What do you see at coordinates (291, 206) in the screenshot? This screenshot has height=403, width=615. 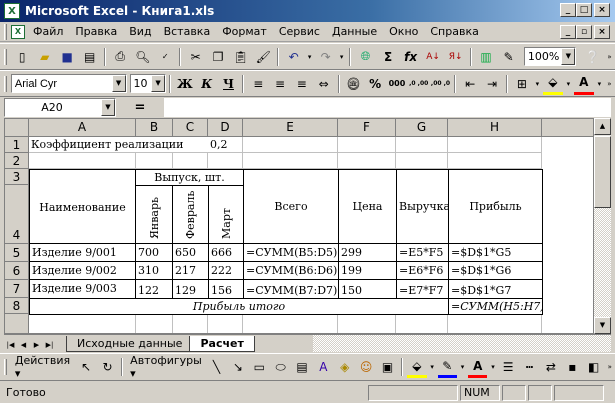 I see `cell-e3-header: Всего` at bounding box center [291, 206].